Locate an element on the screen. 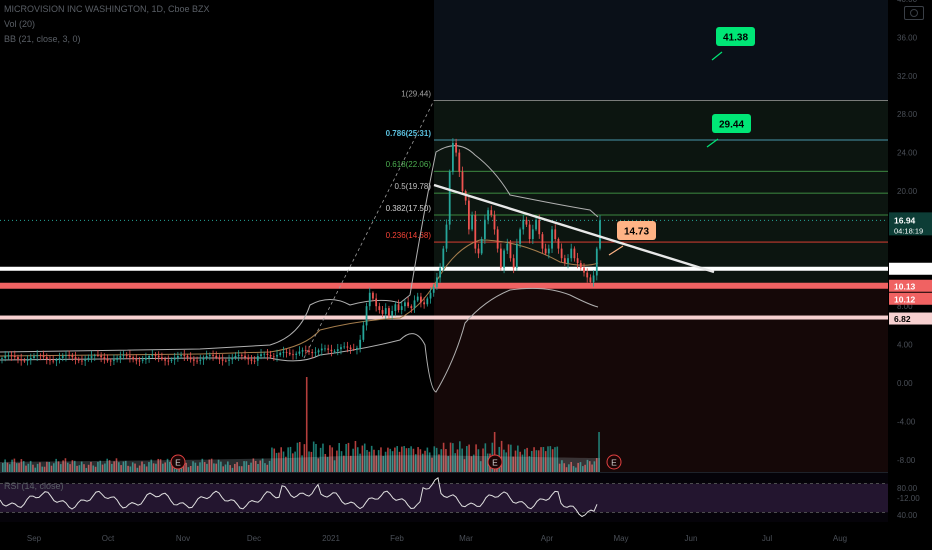 This screenshot has height=550, width=932. fib-label: 0.618(22.06) is located at coordinates (409, 164).